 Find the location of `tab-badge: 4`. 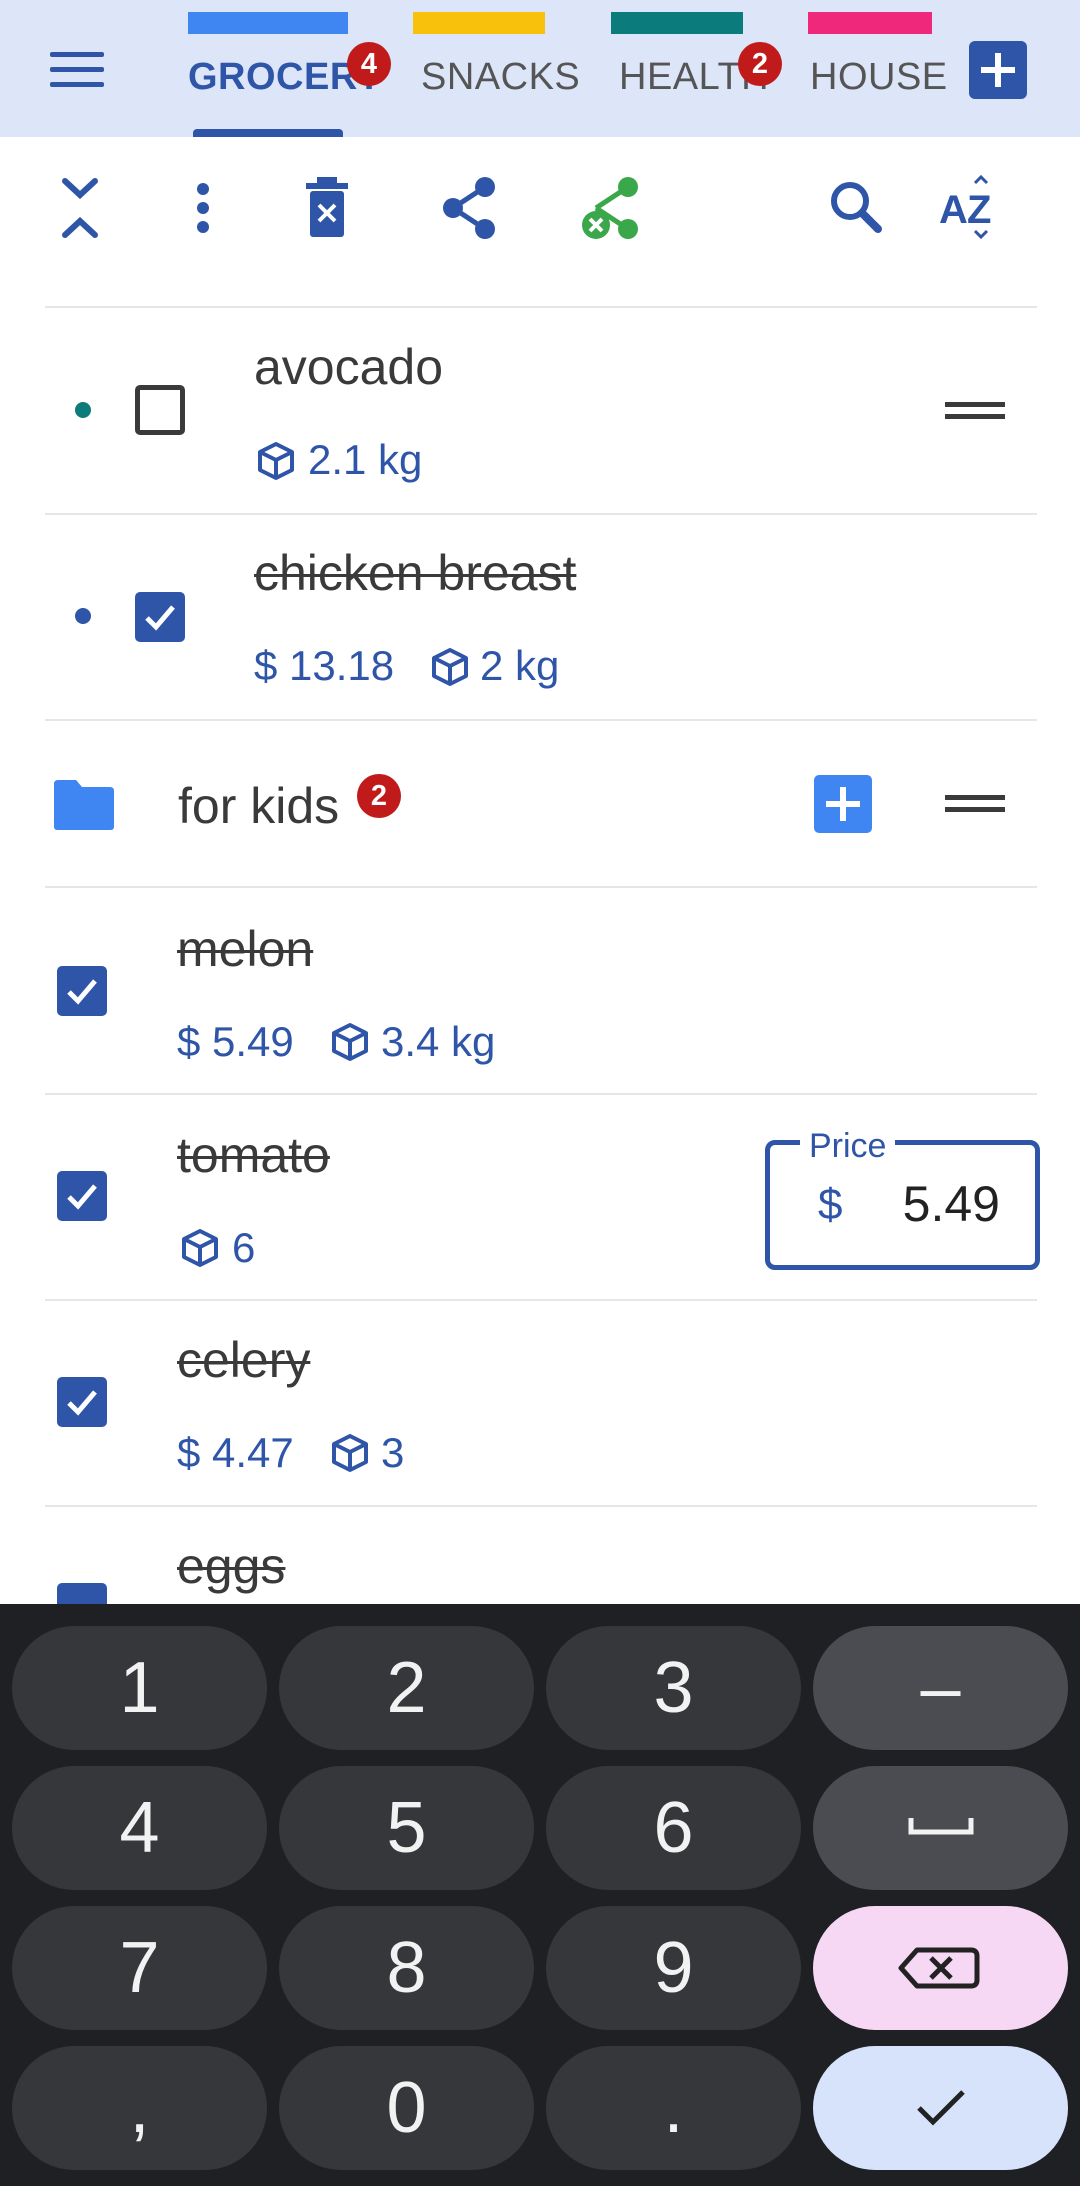

tab-badge: 4 is located at coordinates (369, 64).